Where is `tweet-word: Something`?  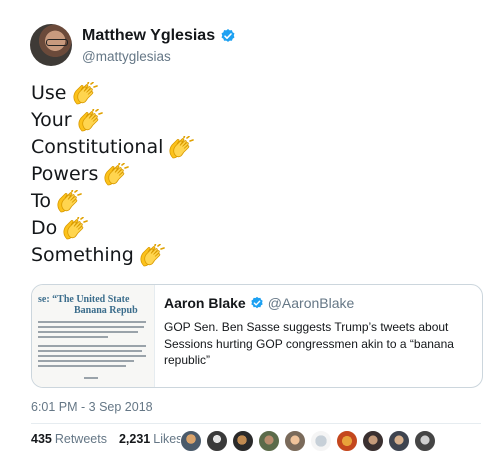 tweet-word: Something is located at coordinates (82, 255).